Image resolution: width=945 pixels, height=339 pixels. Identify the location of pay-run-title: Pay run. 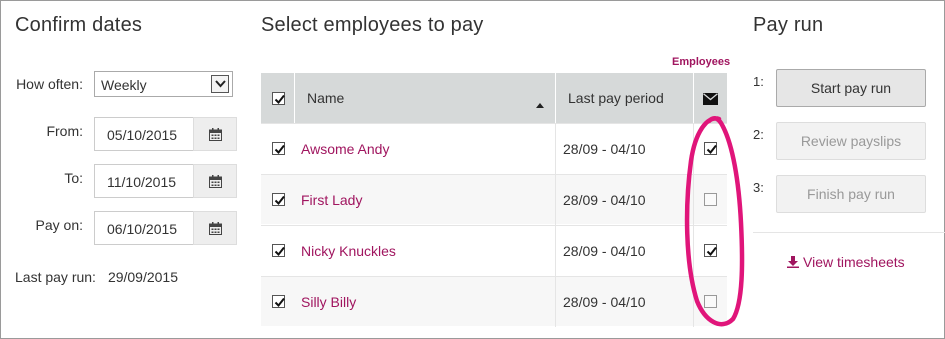
(788, 25).